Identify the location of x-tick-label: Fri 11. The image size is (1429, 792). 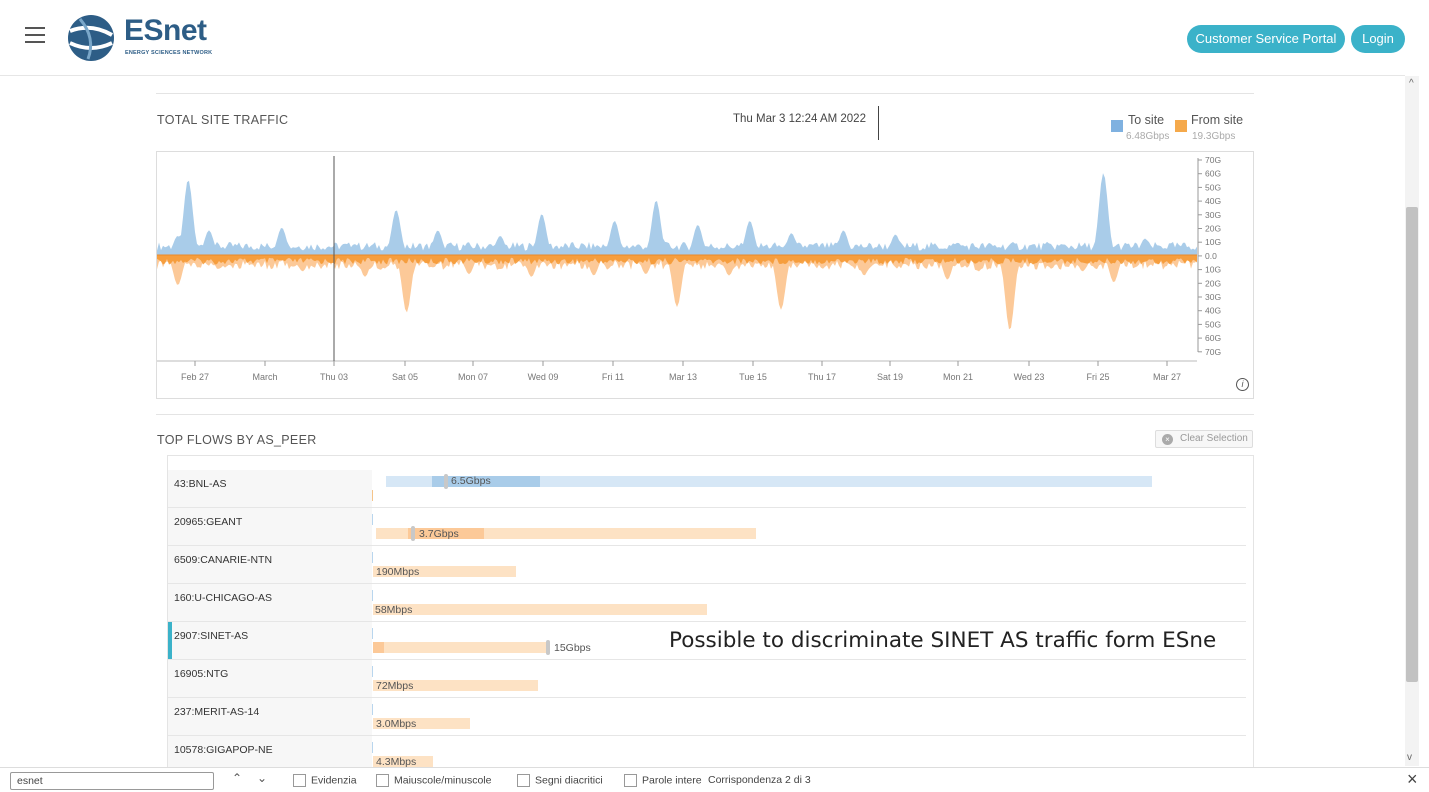
(613, 377).